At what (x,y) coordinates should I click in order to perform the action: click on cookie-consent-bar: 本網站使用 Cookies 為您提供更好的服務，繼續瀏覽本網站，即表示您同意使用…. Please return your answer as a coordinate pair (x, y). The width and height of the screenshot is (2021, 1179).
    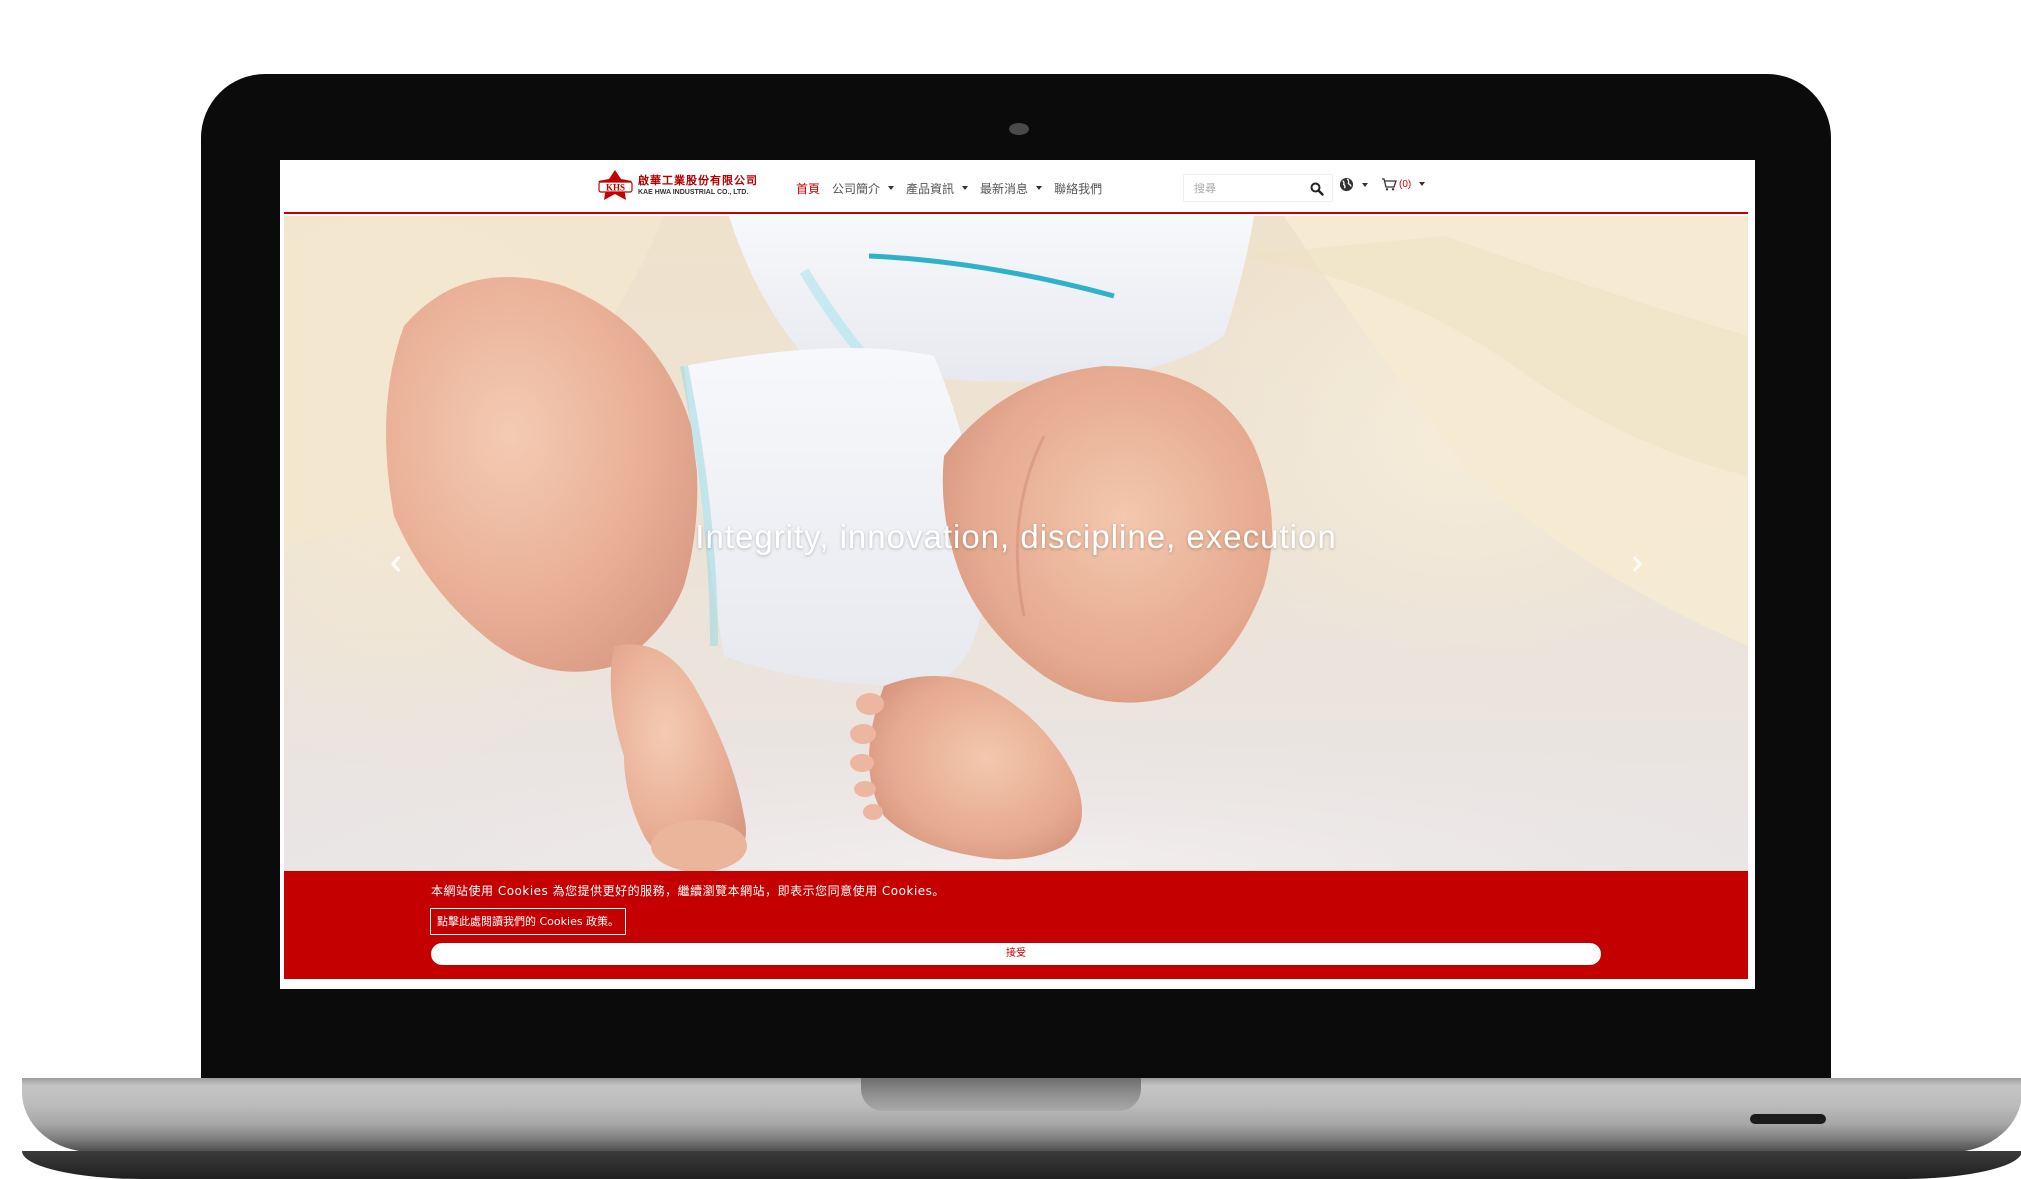
    Looking at the image, I should click on (1016, 925).